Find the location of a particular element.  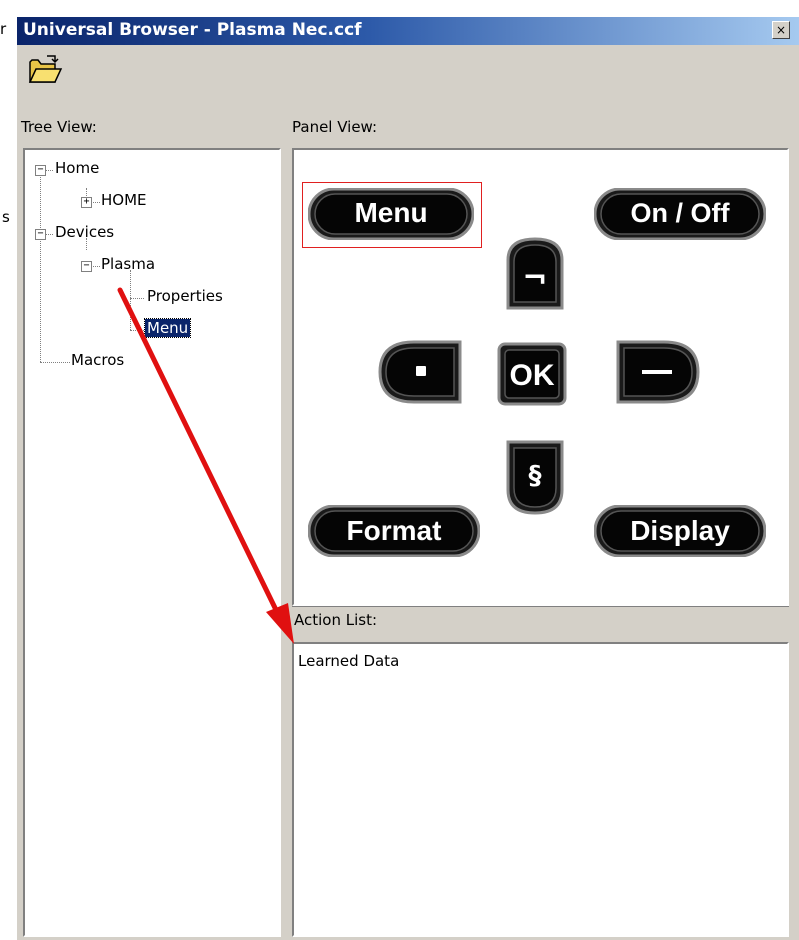

right-button is located at coordinates (658, 372).